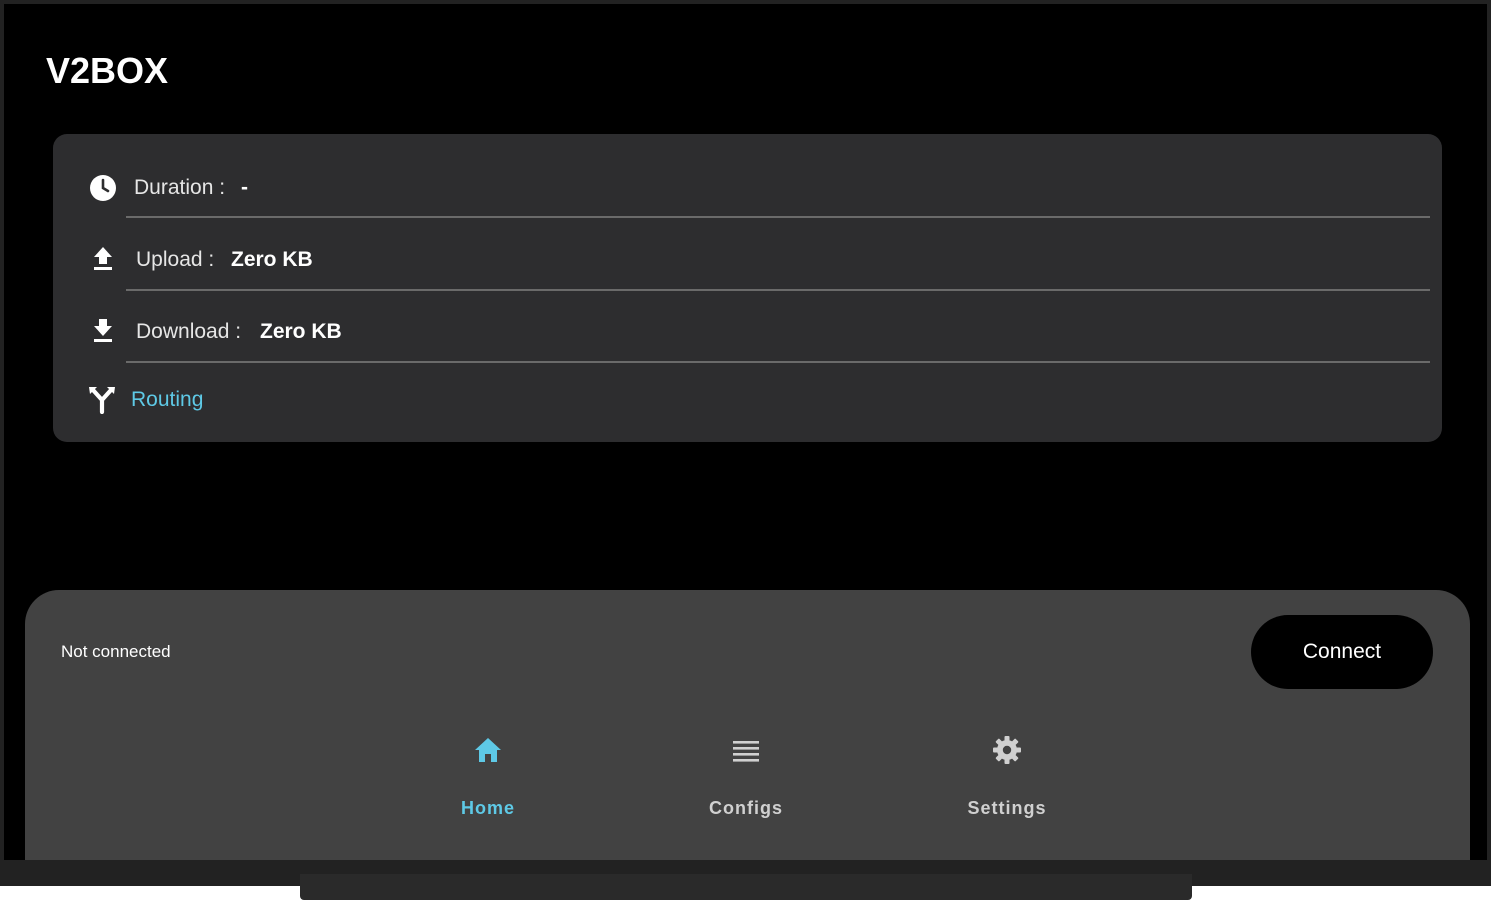  I want to click on download-icon, so click(103, 330).